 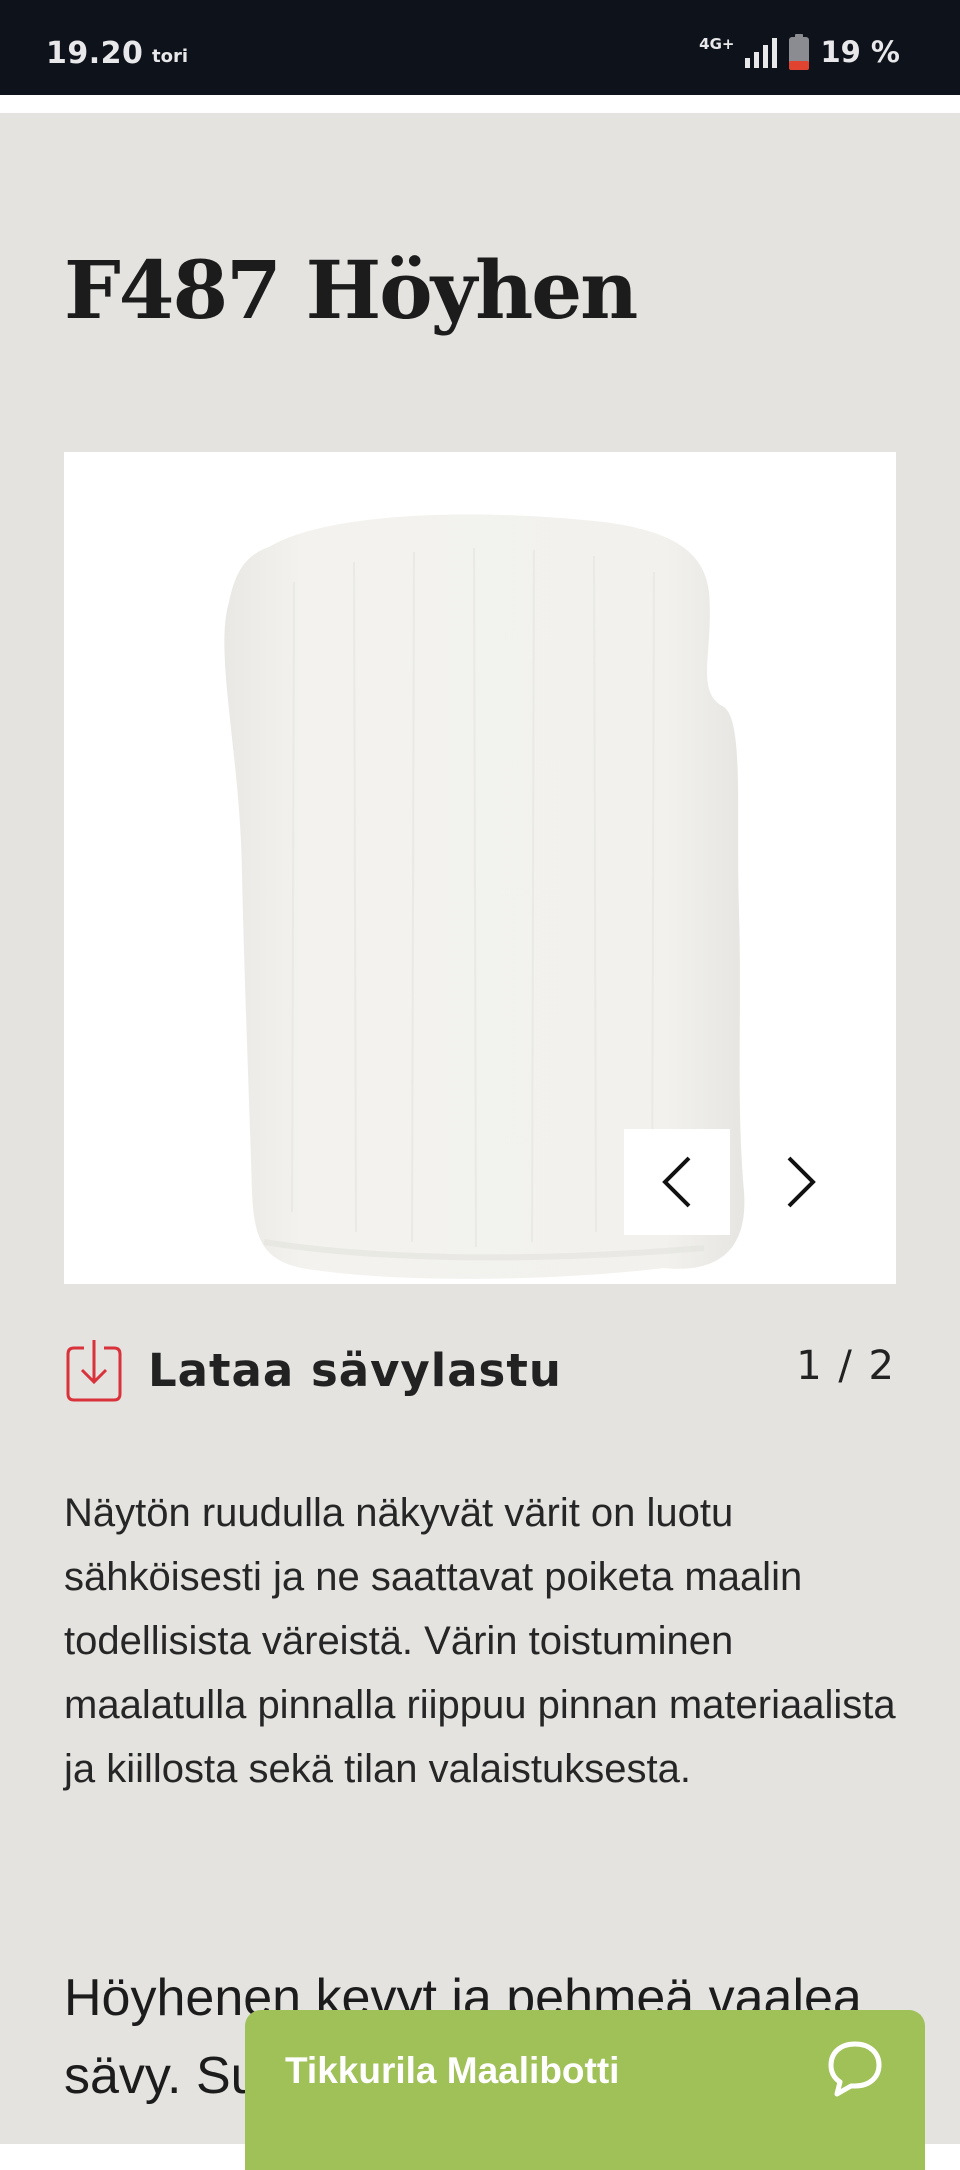 I want to click on battery-percentage: 19 %, so click(x=860, y=52).